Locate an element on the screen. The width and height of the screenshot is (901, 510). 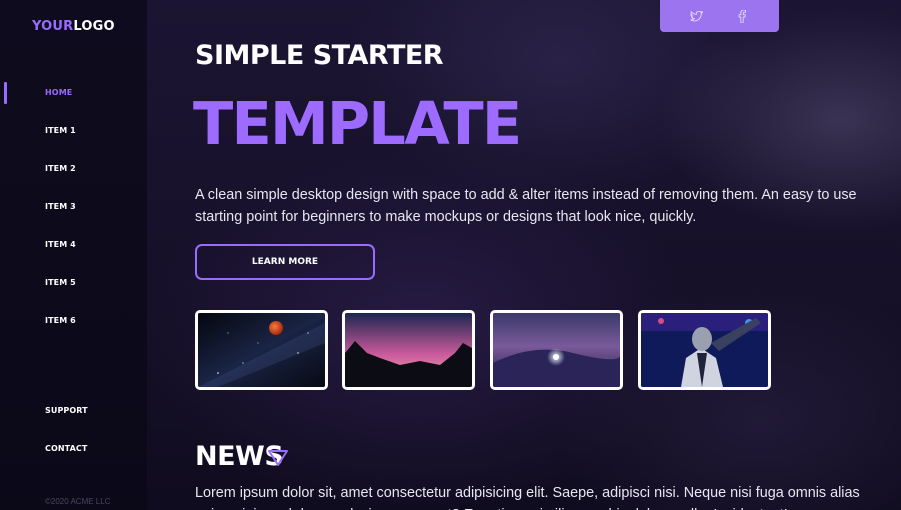
learn-more-button: LEARN MORE is located at coordinates (285, 262).